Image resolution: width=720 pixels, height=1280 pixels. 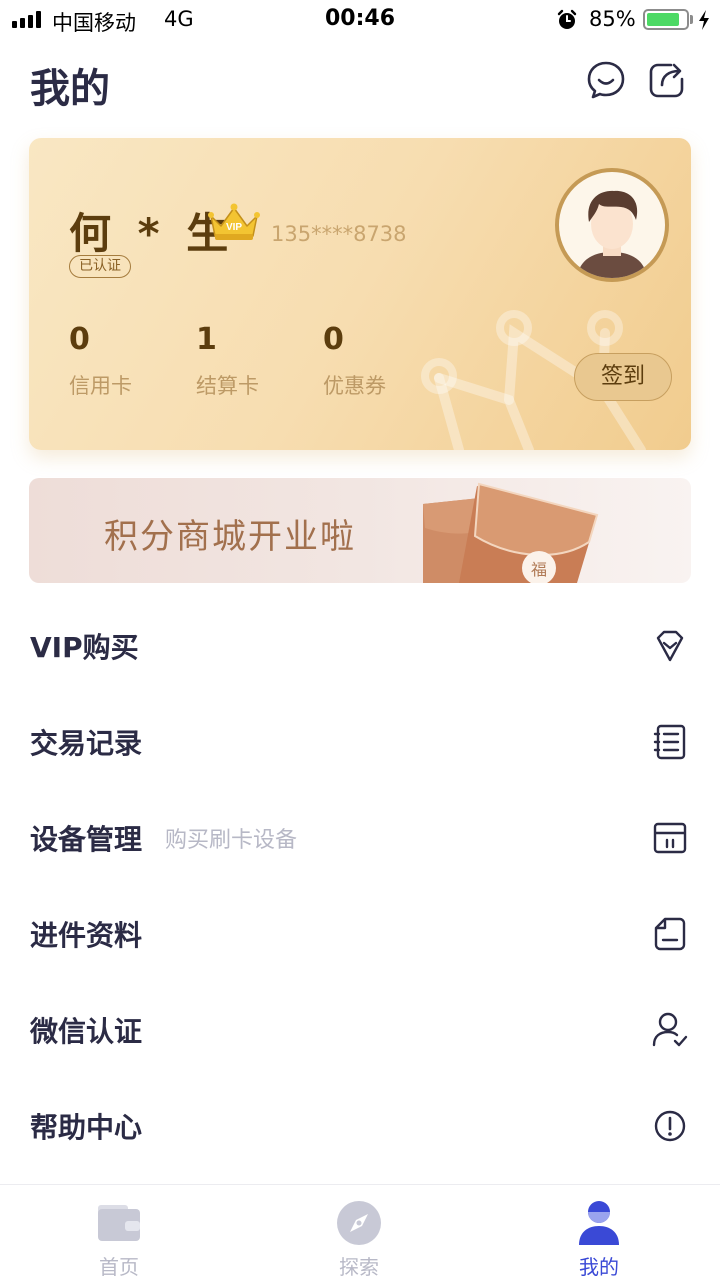 I want to click on stat-value: 1, so click(x=206, y=339).